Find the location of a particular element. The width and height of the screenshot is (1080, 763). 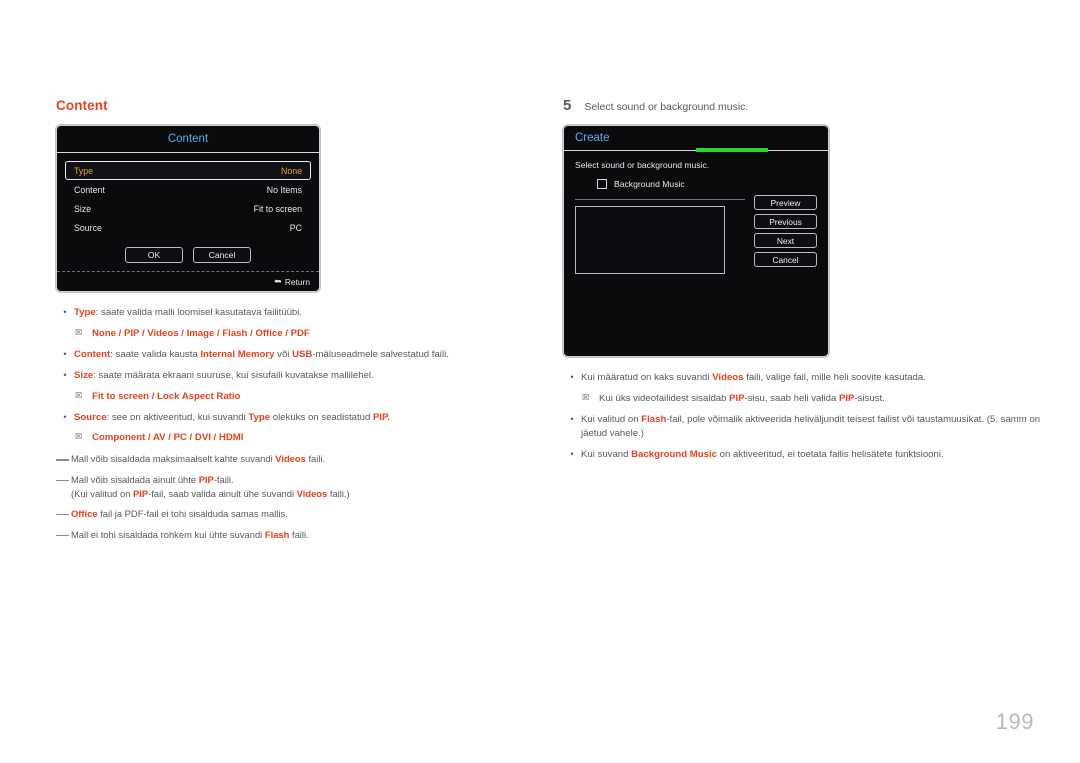

text-segment: PDF is located at coordinates (300, 333).